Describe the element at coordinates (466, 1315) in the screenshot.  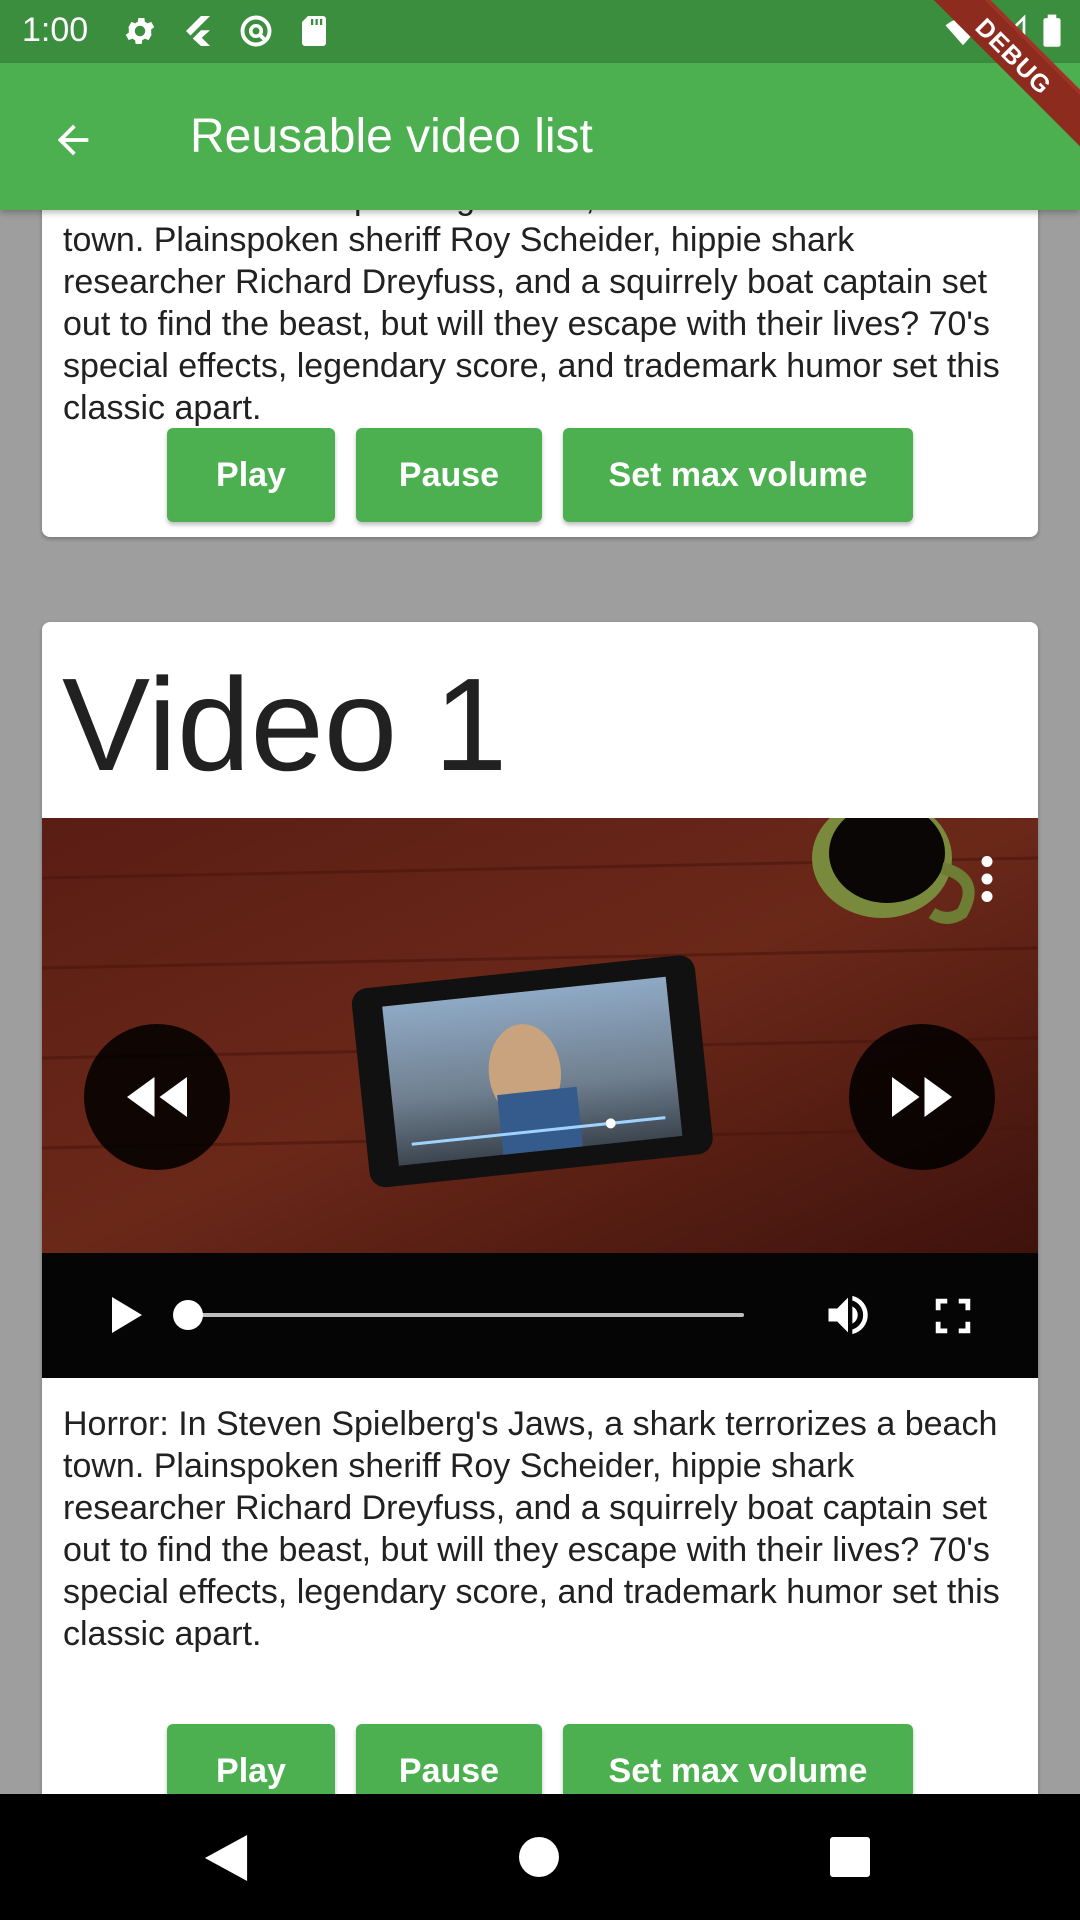
I see `seek-bar` at that location.